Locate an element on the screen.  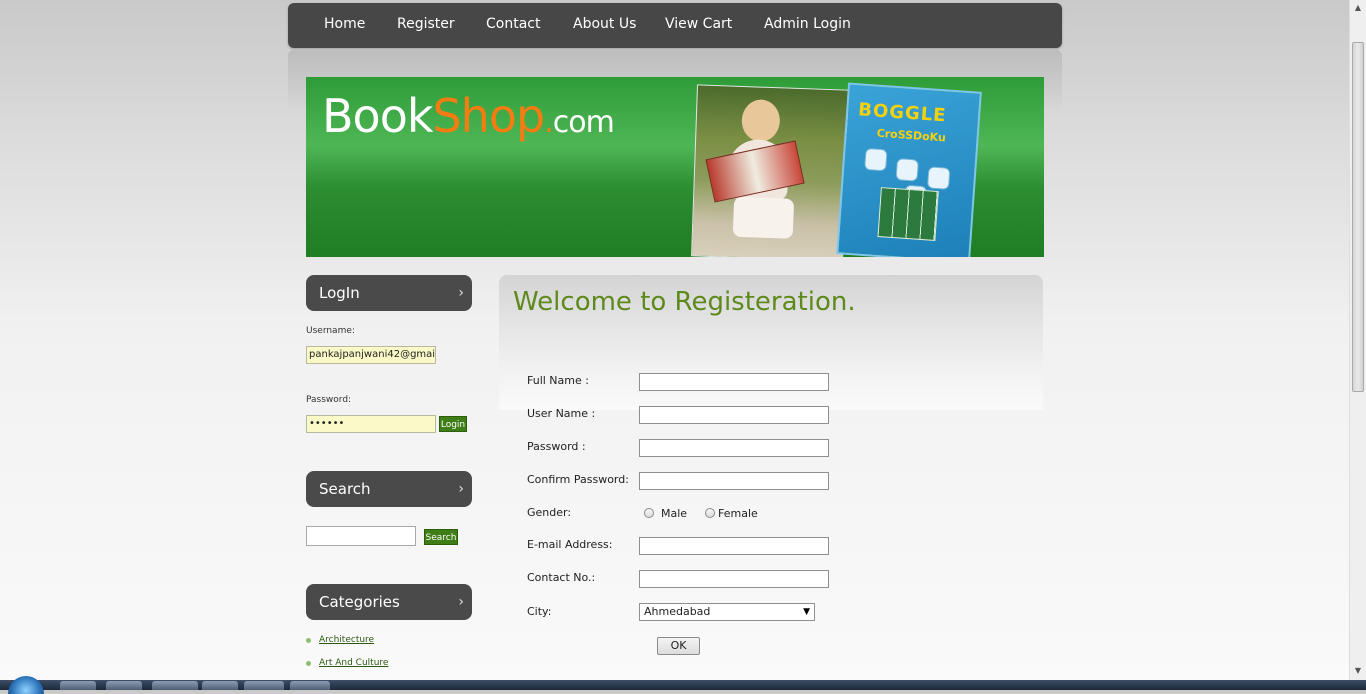
gender-male-label: Male is located at coordinates (674, 513).